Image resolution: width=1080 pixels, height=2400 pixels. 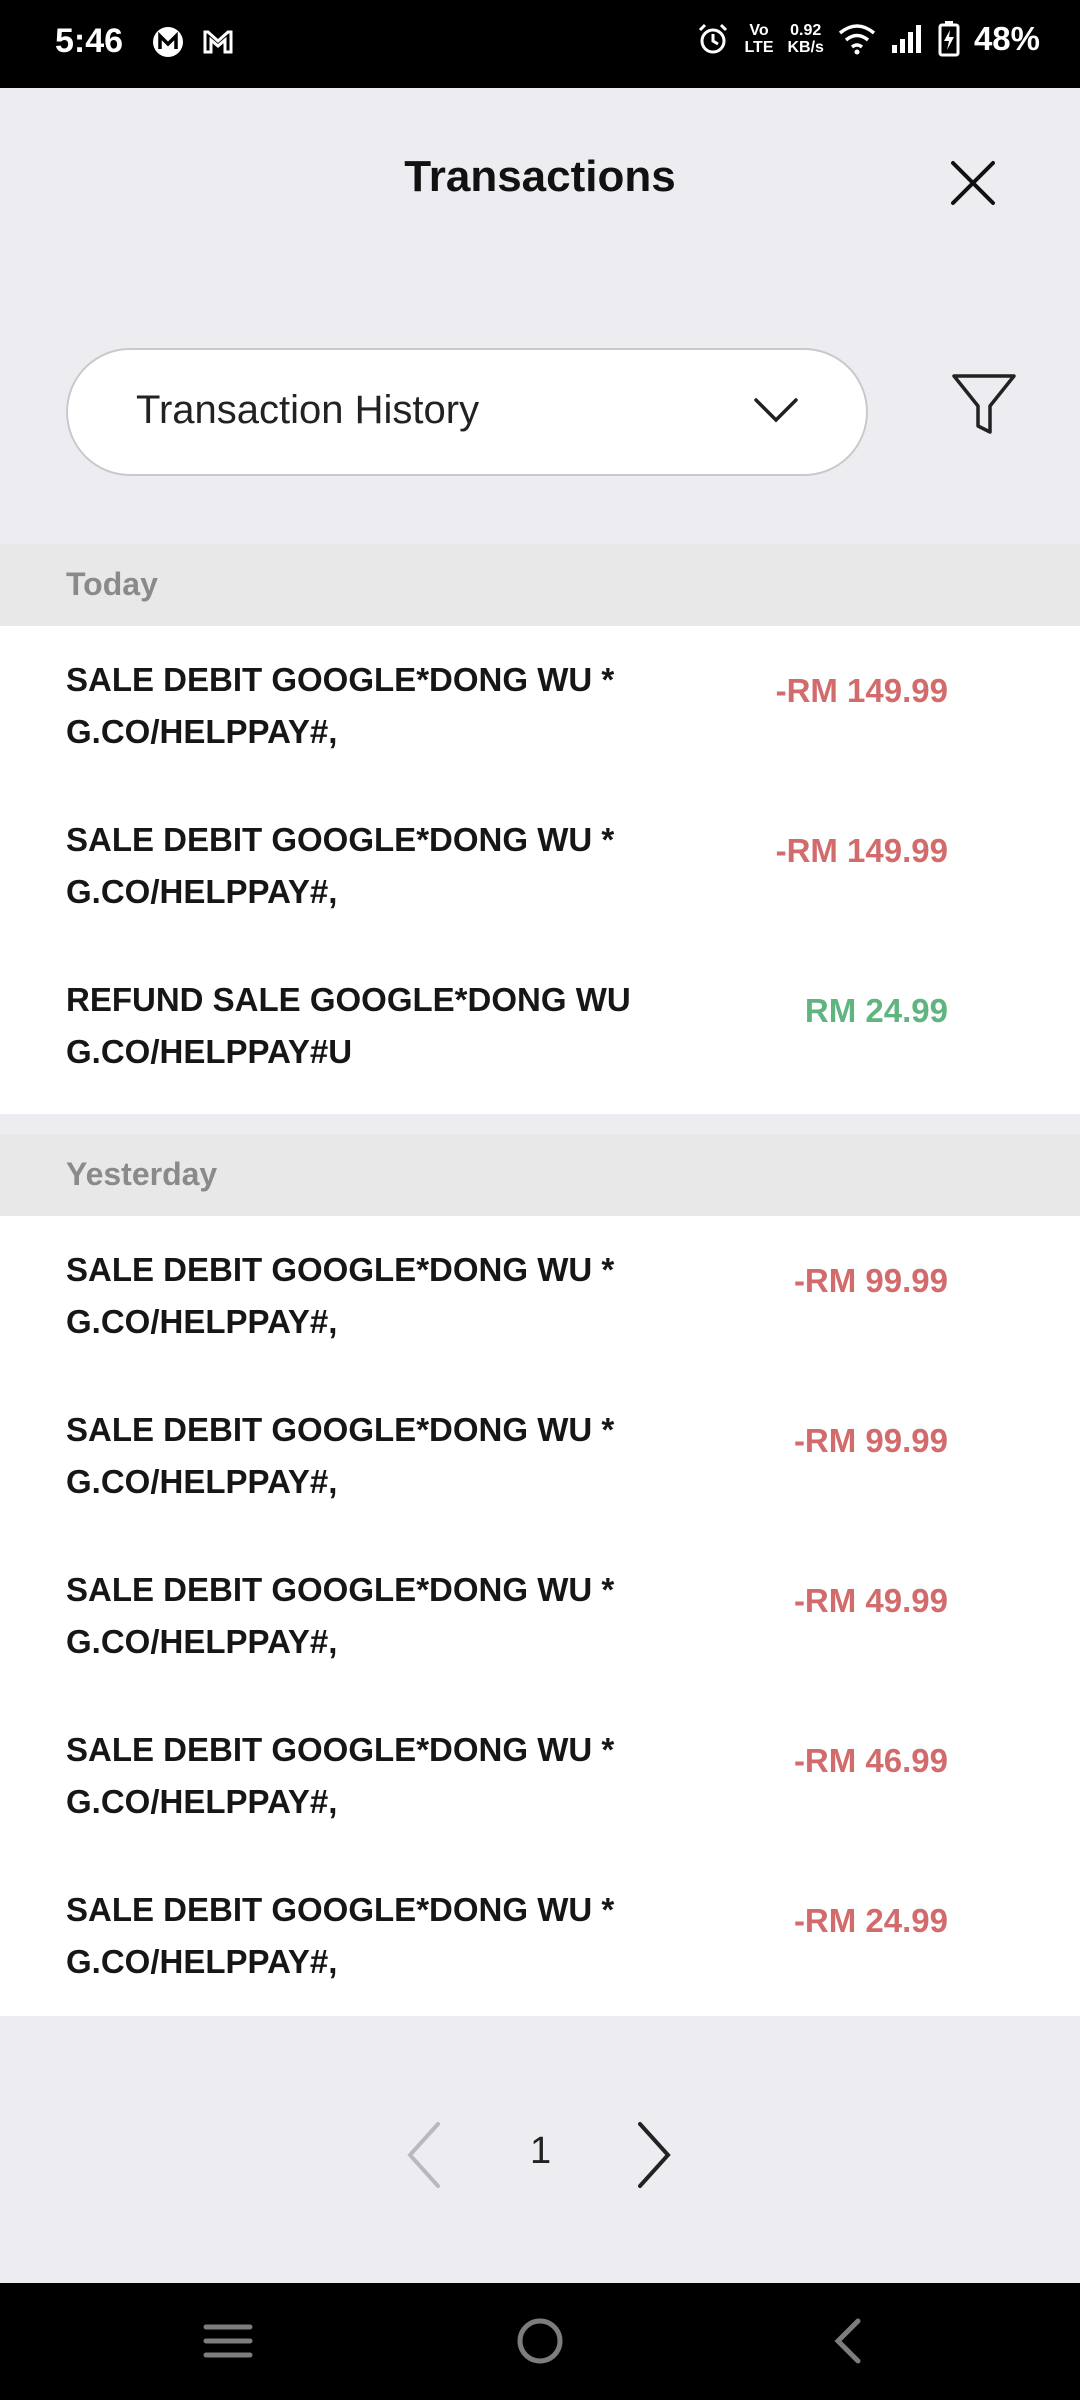 I want to click on notification-icons, so click(x=193, y=42).